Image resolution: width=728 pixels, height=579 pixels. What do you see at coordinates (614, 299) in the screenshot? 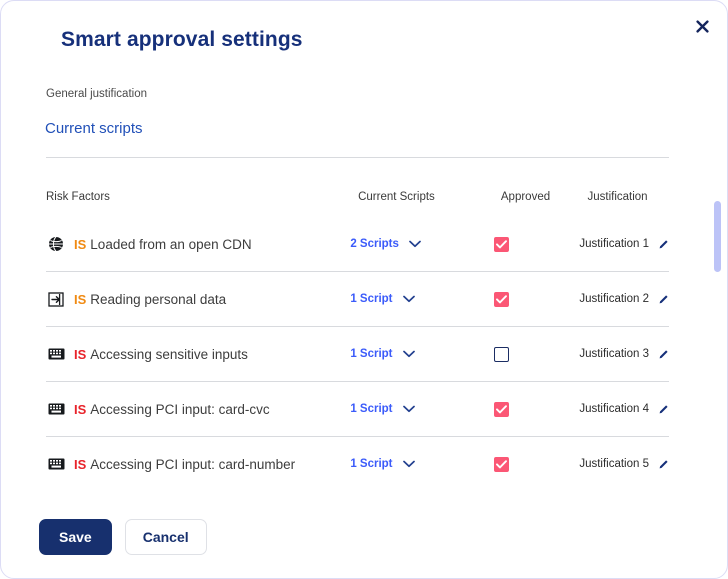
I see `justification-label: Justification 2` at bounding box center [614, 299].